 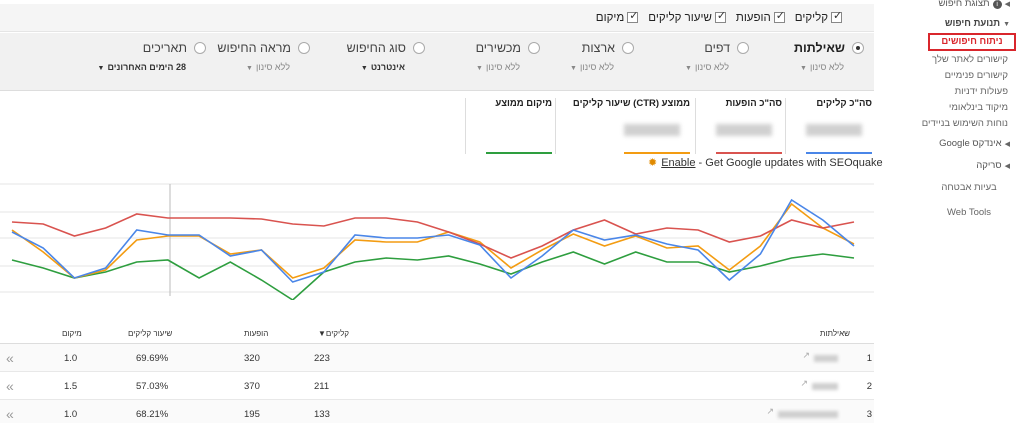 I want to click on filter-search-appearance: מראה החיפוש ללא סינון▼, so click(x=251, y=56).